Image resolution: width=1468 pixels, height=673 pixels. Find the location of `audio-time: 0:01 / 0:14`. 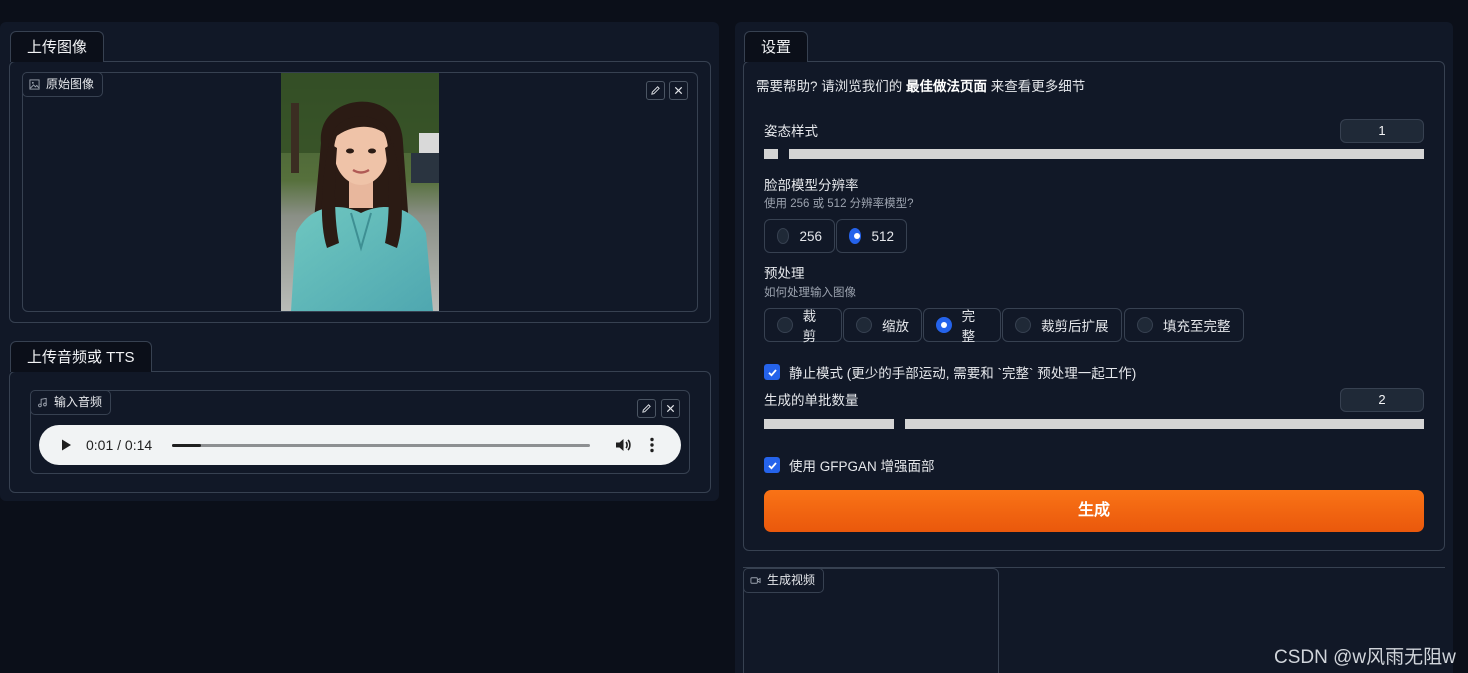

audio-time: 0:01 / 0:14 is located at coordinates (119, 445).